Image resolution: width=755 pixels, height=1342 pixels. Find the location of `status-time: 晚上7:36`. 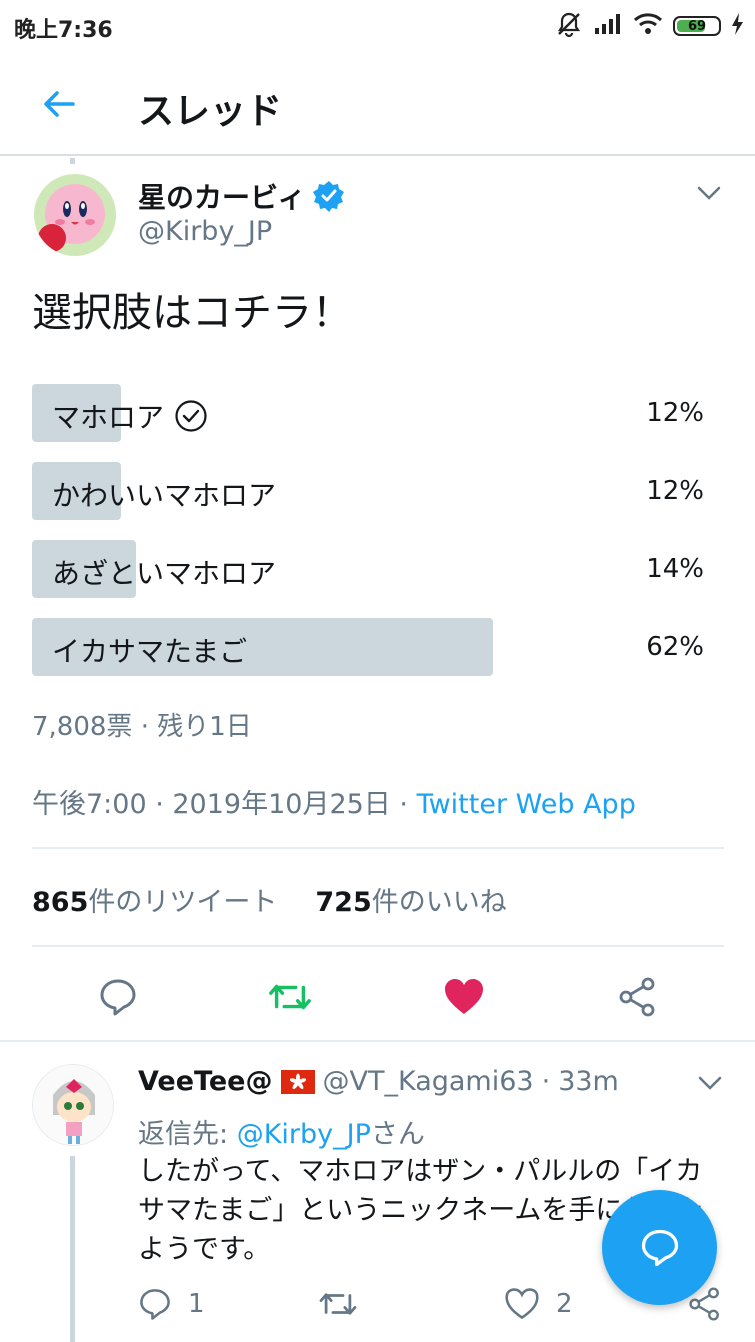

status-time: 晚上7:36 is located at coordinates (63, 30).